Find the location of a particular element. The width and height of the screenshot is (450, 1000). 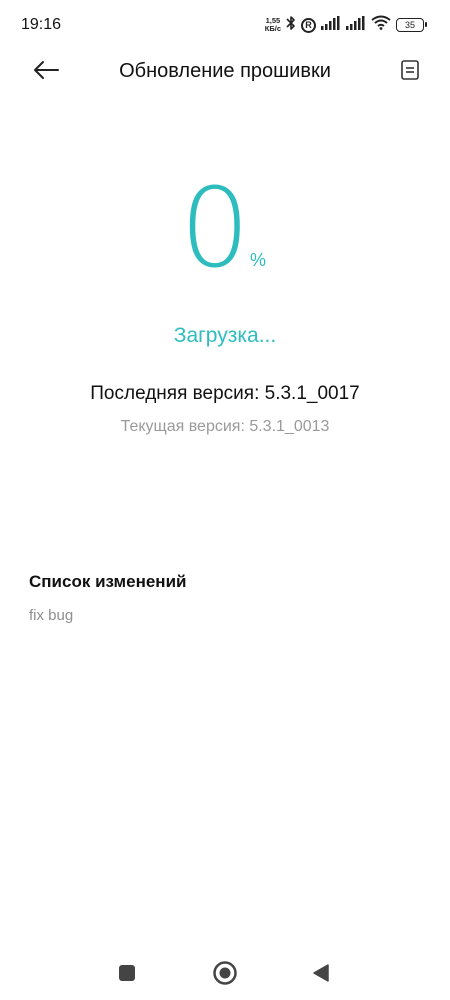

progress-unit: % is located at coordinates (258, 260).